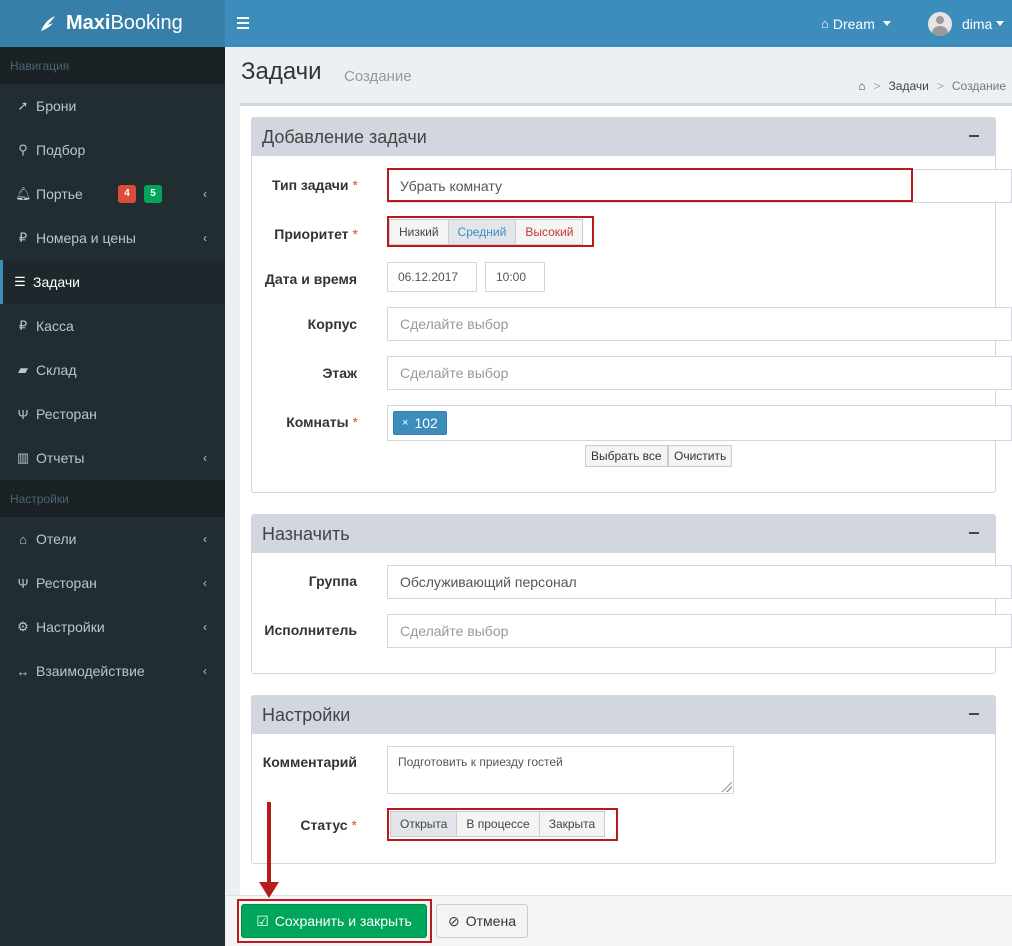  I want to click on comment-label: Комментарий, so click(309, 762).